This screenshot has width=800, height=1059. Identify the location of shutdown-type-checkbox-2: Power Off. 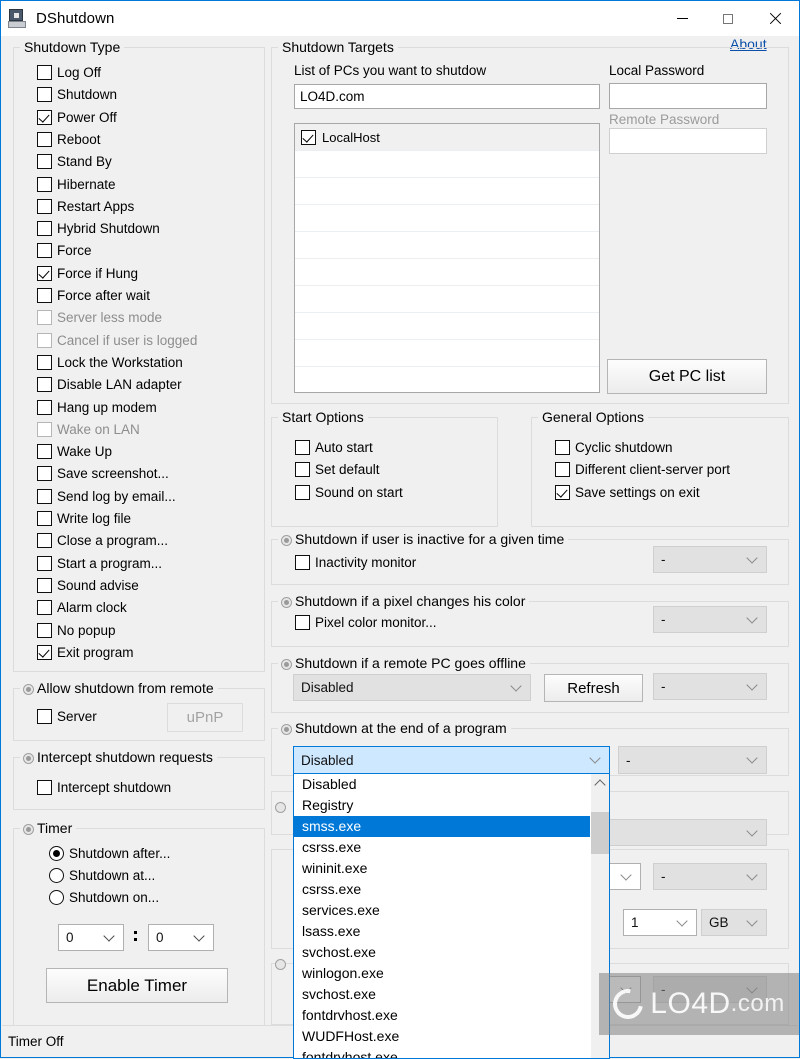
(77, 117).